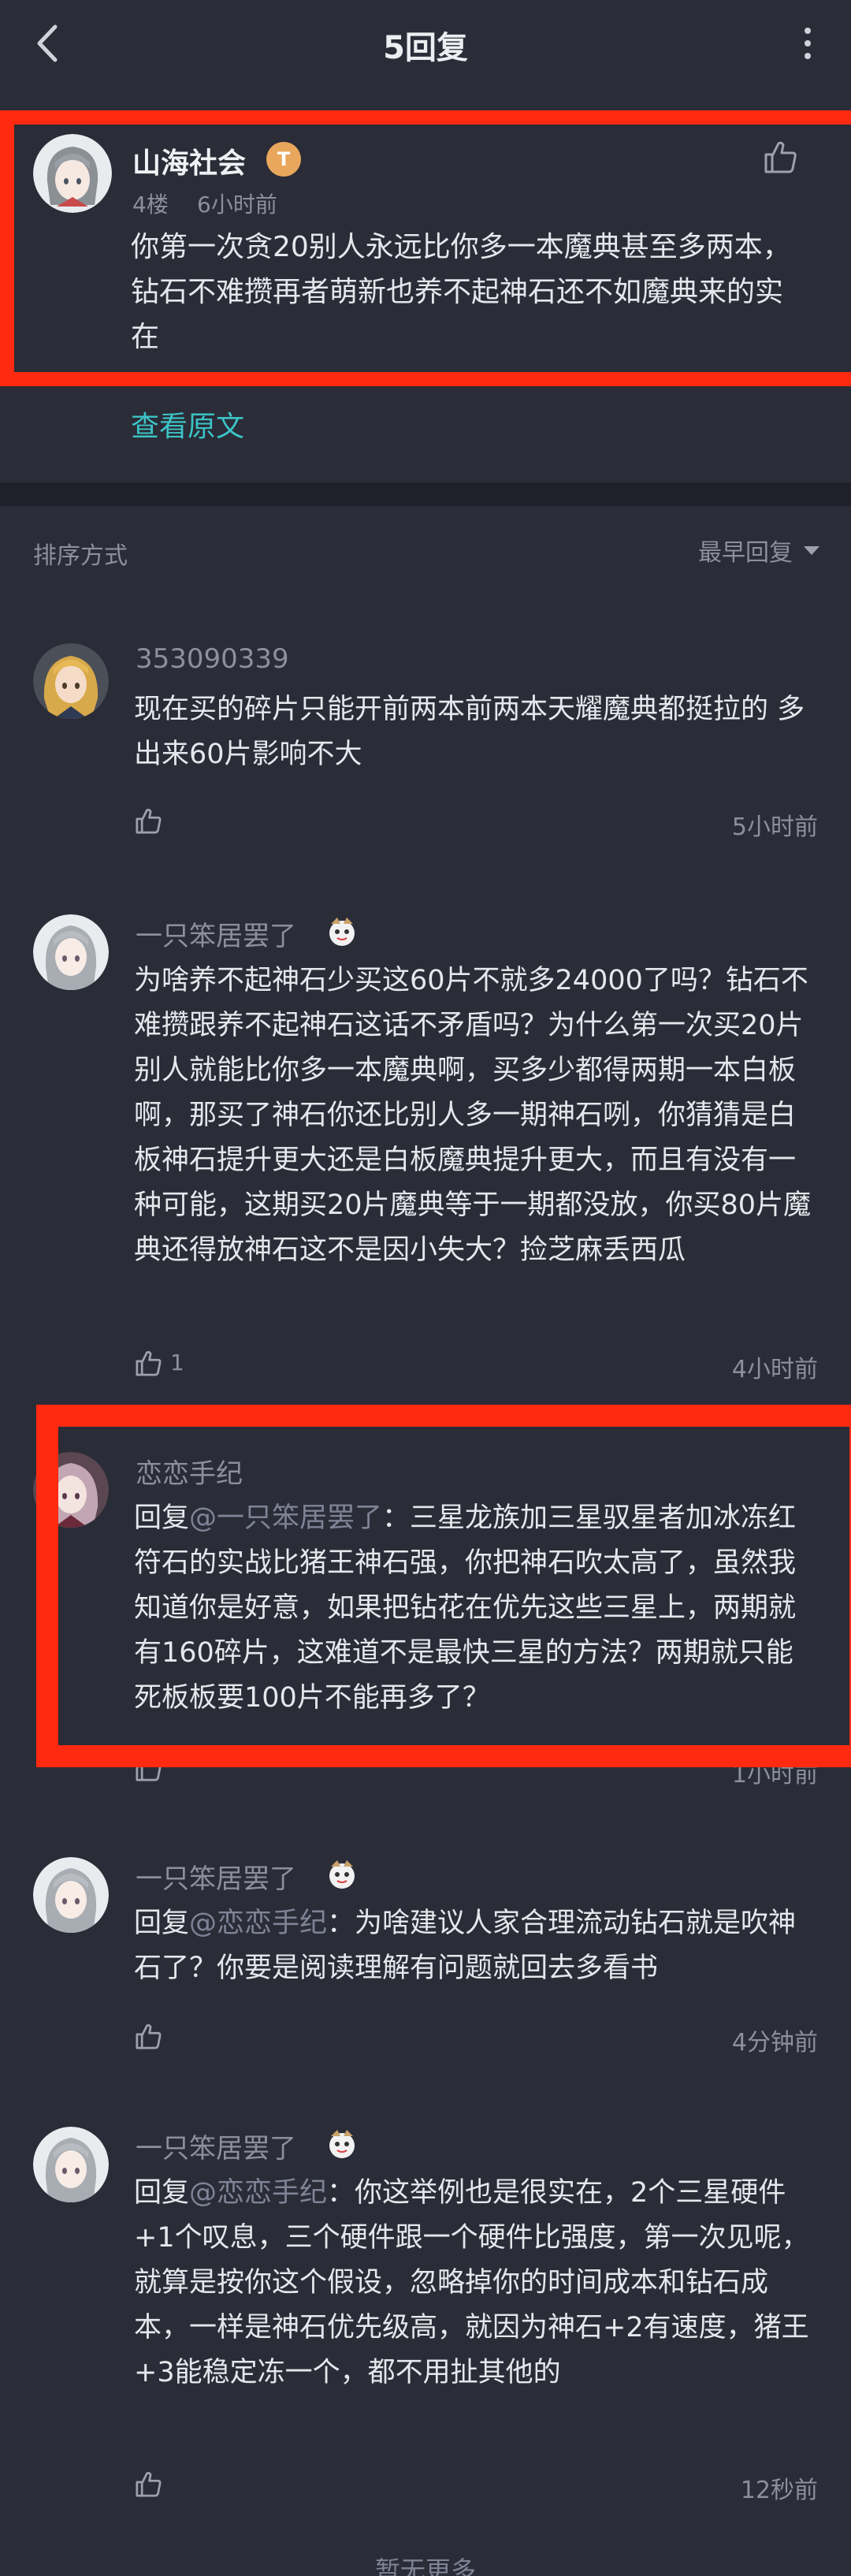 The image size is (851, 2576). What do you see at coordinates (745, 553) in the screenshot?
I see `sort-selected-value: 最早回复` at bounding box center [745, 553].